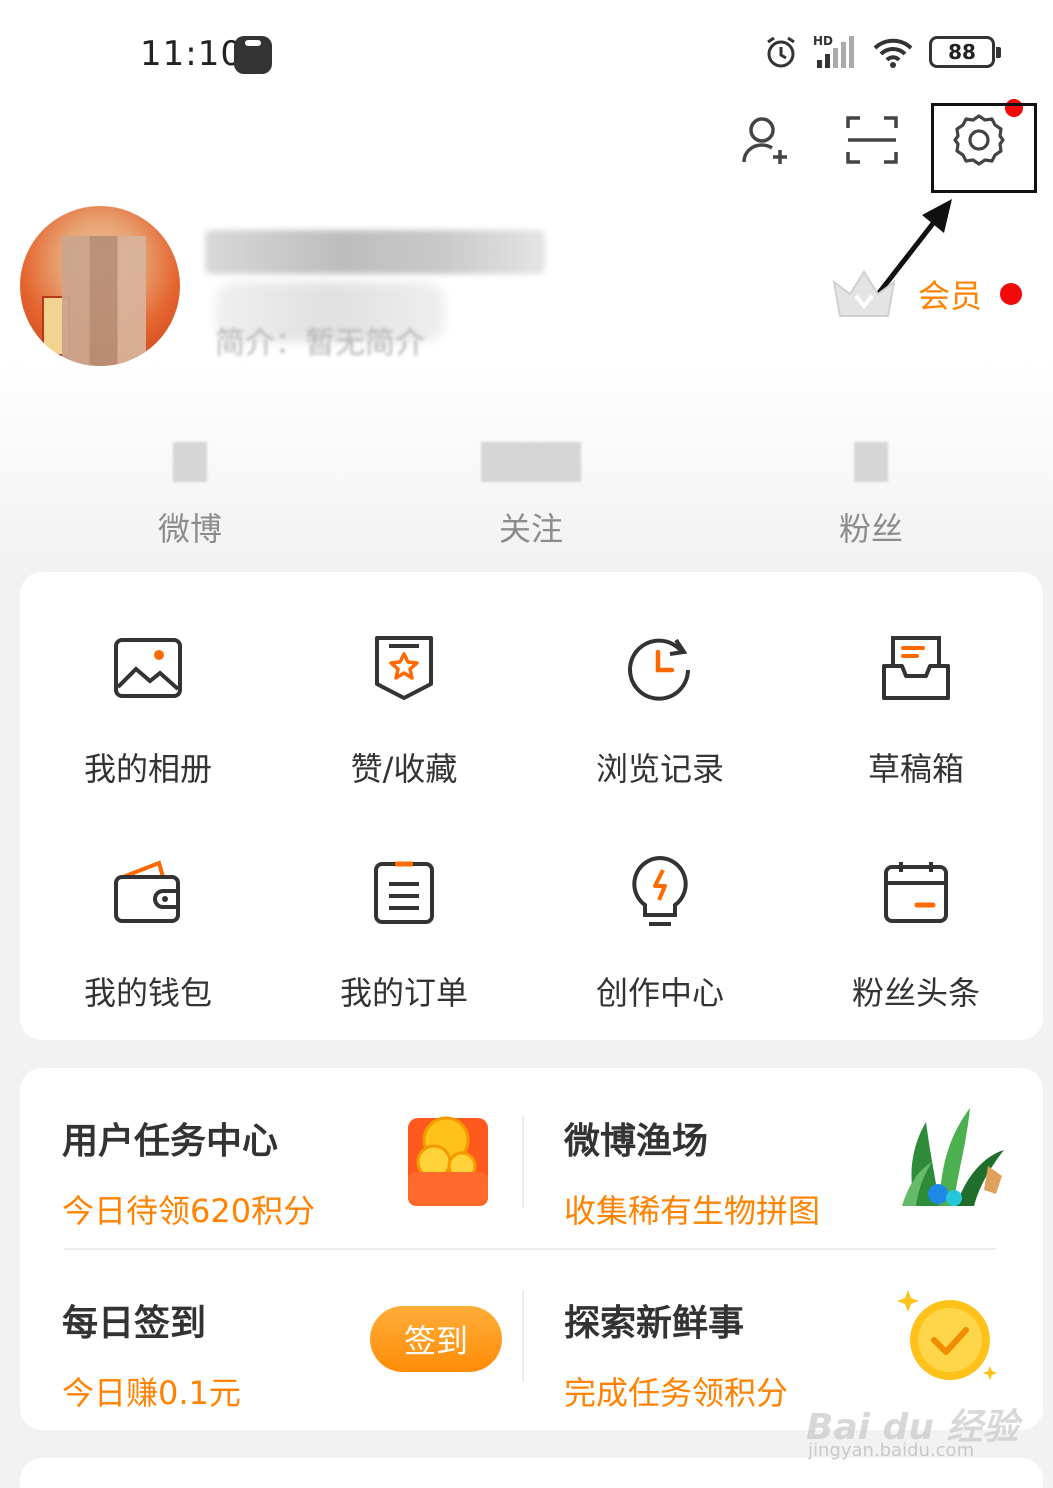 This screenshot has width=1053, height=1488. Describe the element at coordinates (833, 51) in the screenshot. I see `hd-signal-icon: HD` at that location.